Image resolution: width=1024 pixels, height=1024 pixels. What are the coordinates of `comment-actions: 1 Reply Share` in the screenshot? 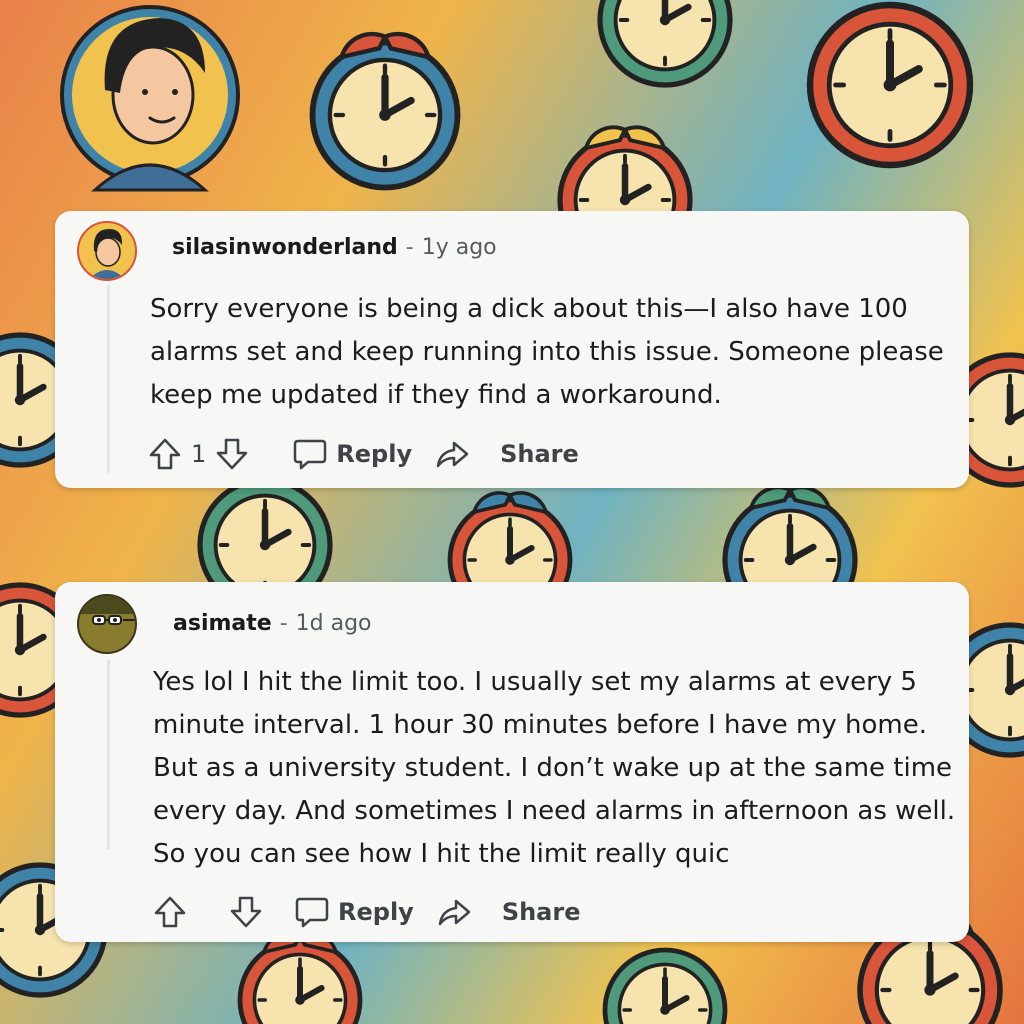 It's located at (363, 454).